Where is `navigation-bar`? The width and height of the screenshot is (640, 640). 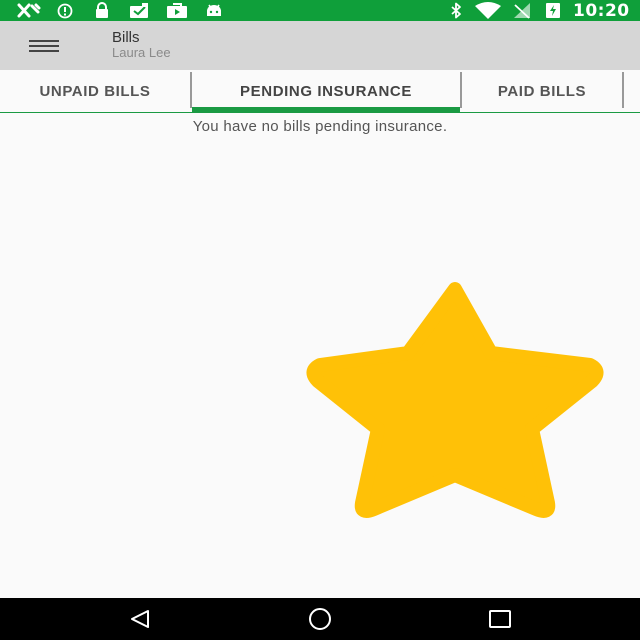
navigation-bar is located at coordinates (320, 619).